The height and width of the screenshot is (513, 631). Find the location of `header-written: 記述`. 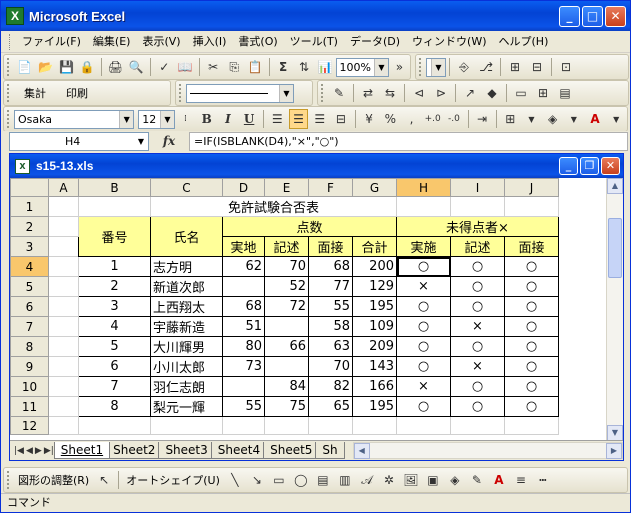

header-written: 記述 is located at coordinates (286, 246).